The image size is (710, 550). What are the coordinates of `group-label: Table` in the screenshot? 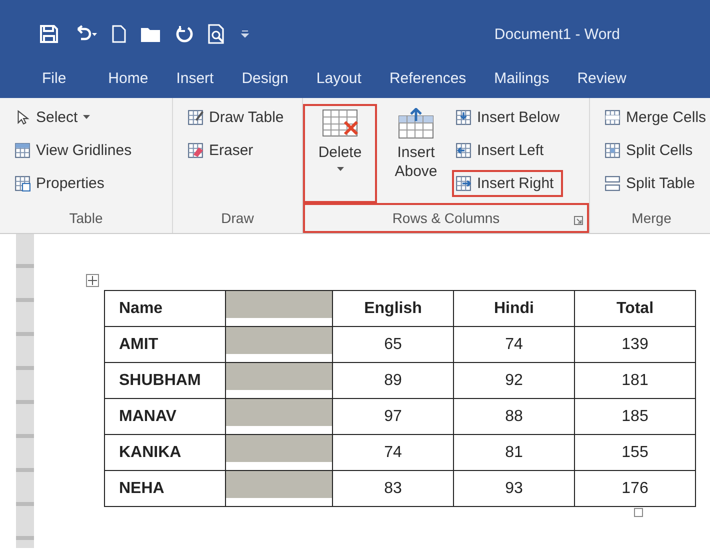 It's located at (86, 218).